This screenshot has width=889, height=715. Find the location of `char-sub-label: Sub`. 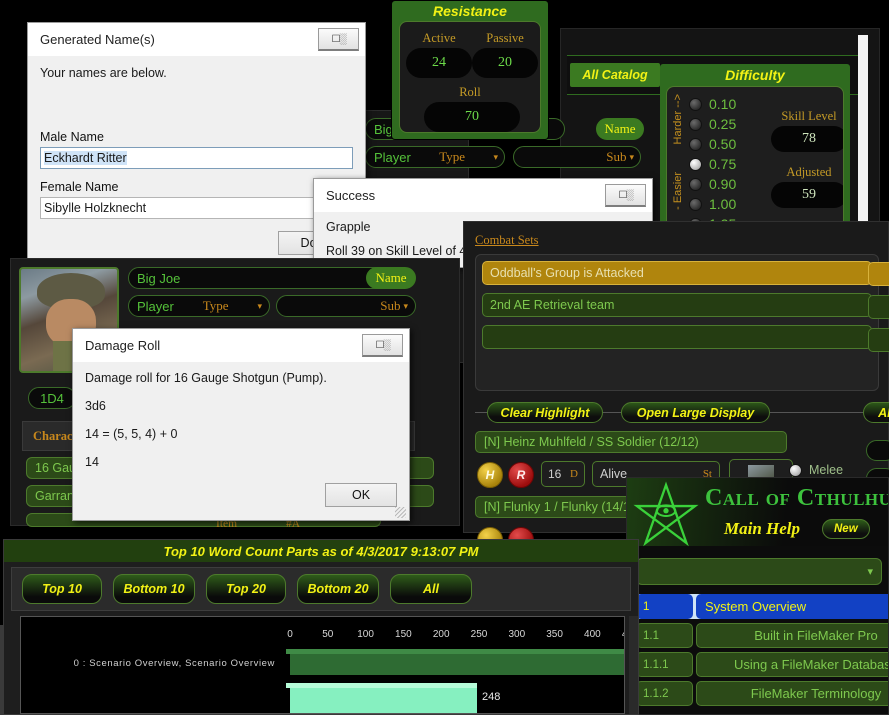

char-sub-label: Sub is located at coordinates (390, 305).